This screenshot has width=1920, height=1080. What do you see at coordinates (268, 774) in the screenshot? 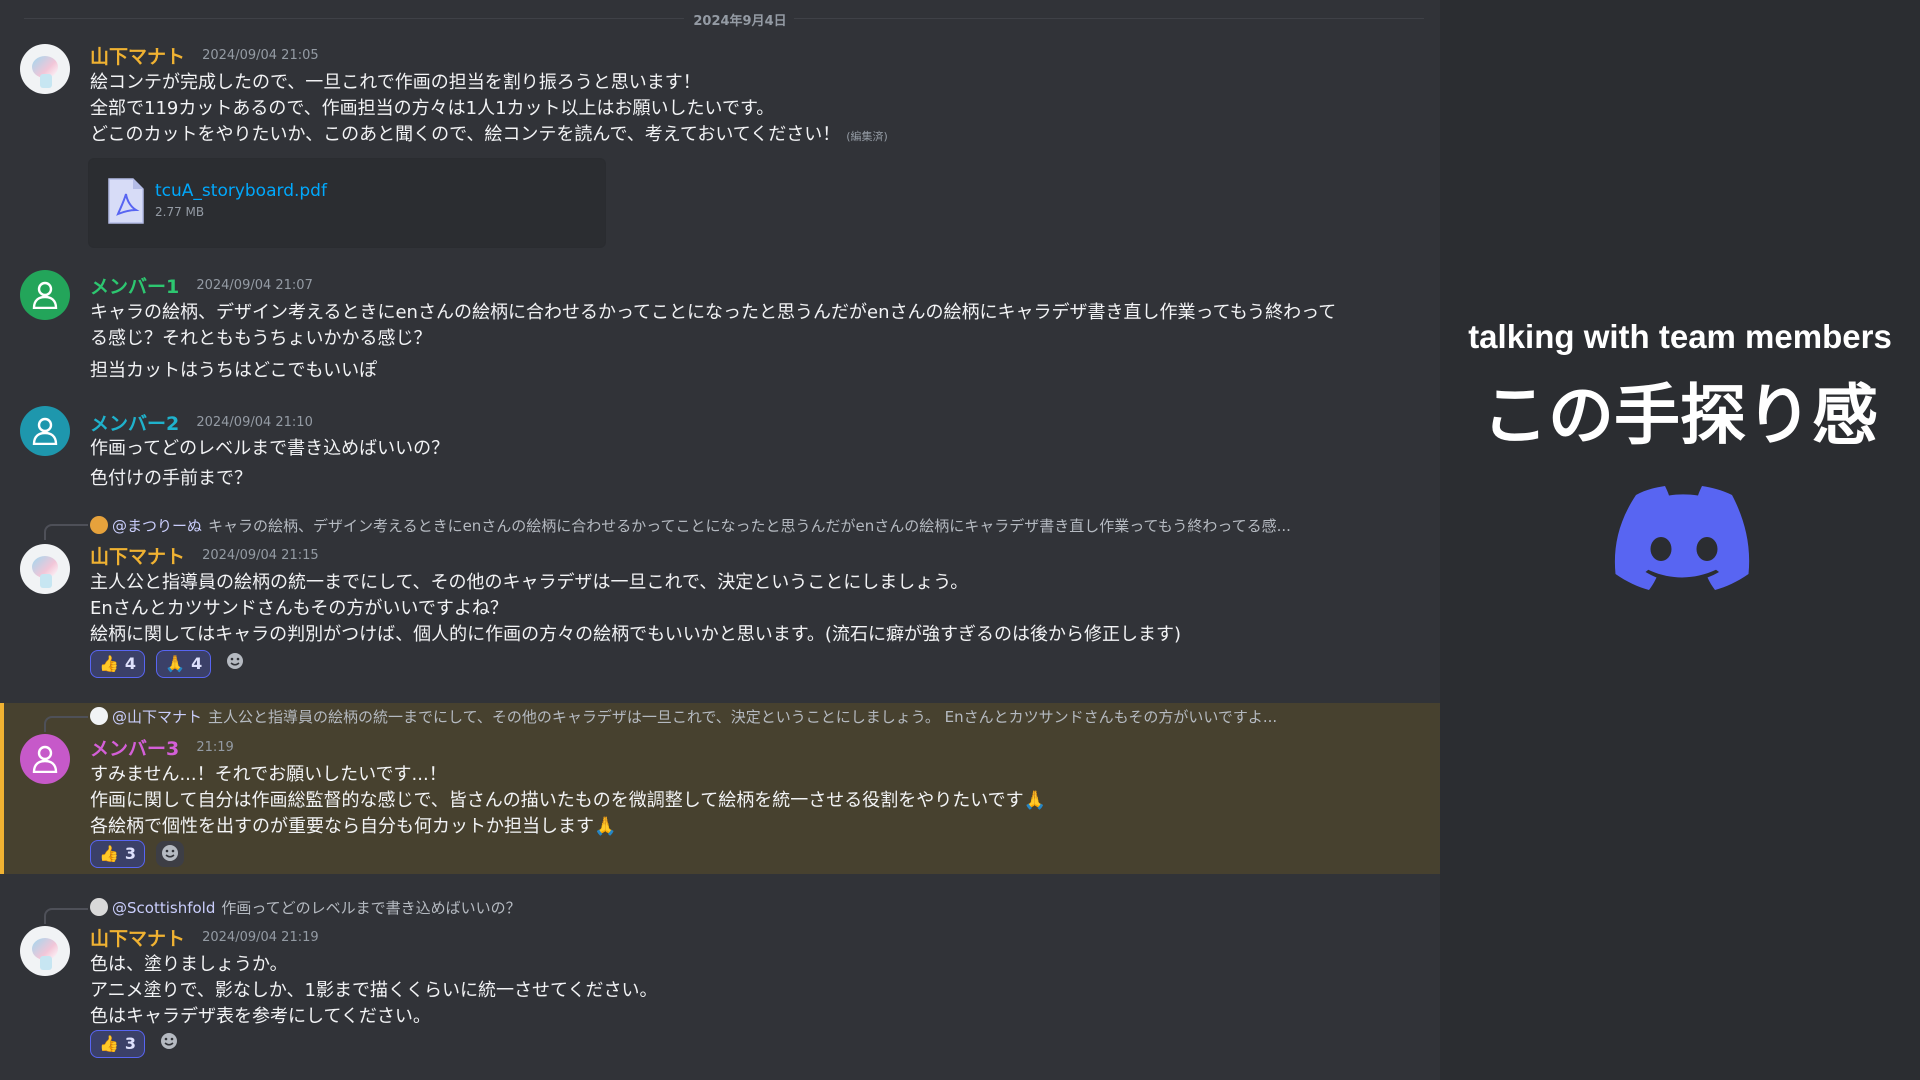
I see `message-text: すみません...！それでお願いしたいです...！` at bounding box center [268, 774].